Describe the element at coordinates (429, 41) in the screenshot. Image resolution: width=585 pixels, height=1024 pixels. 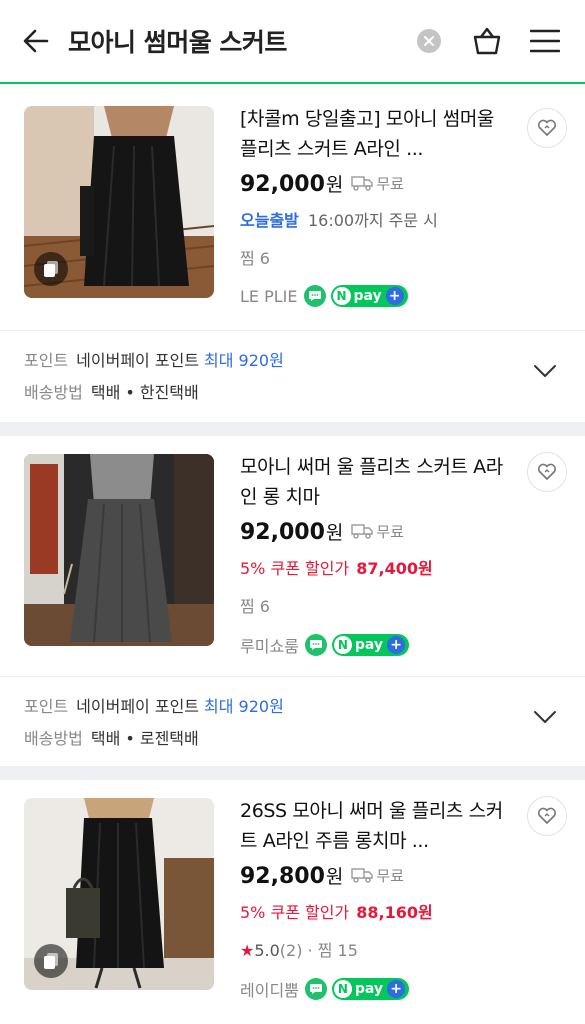
I see `clear-search-icon` at that location.